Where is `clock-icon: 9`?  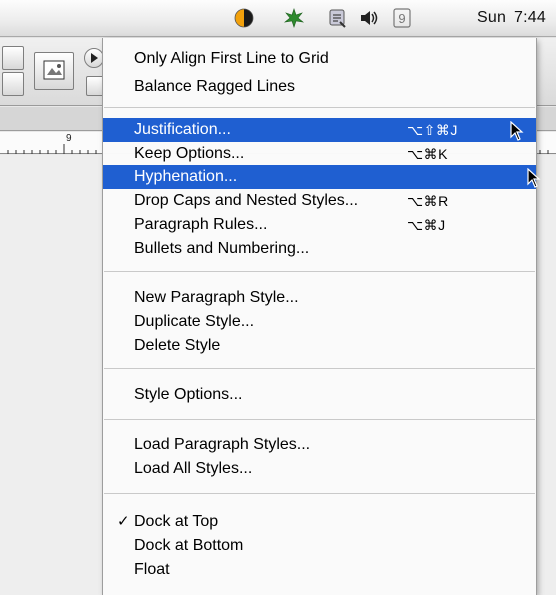 clock-icon: 9 is located at coordinates (402, 18).